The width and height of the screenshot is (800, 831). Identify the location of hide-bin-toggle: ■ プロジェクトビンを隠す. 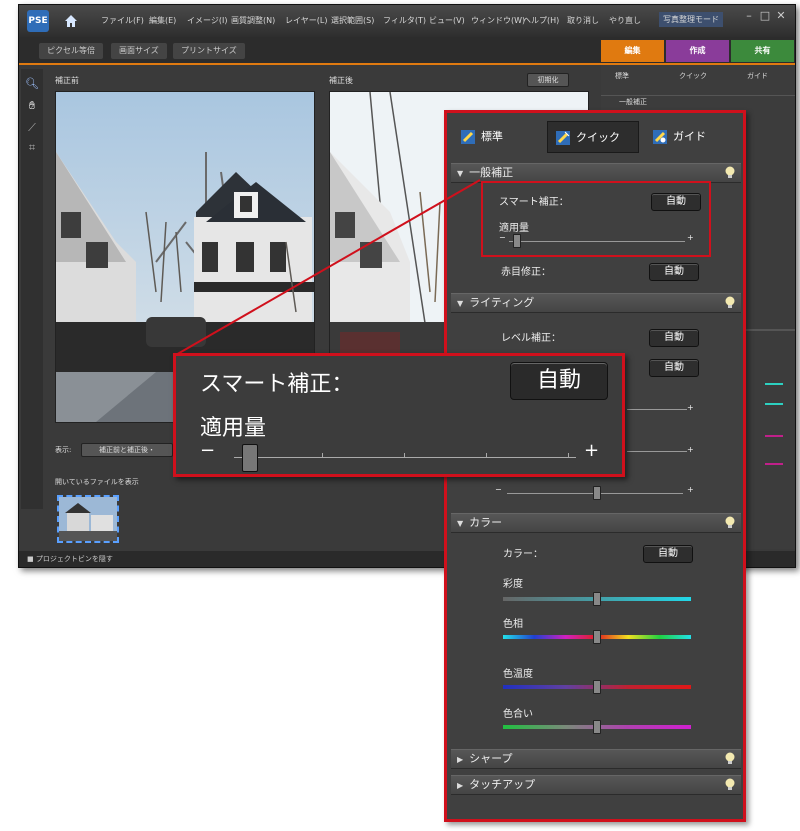
(70, 559).